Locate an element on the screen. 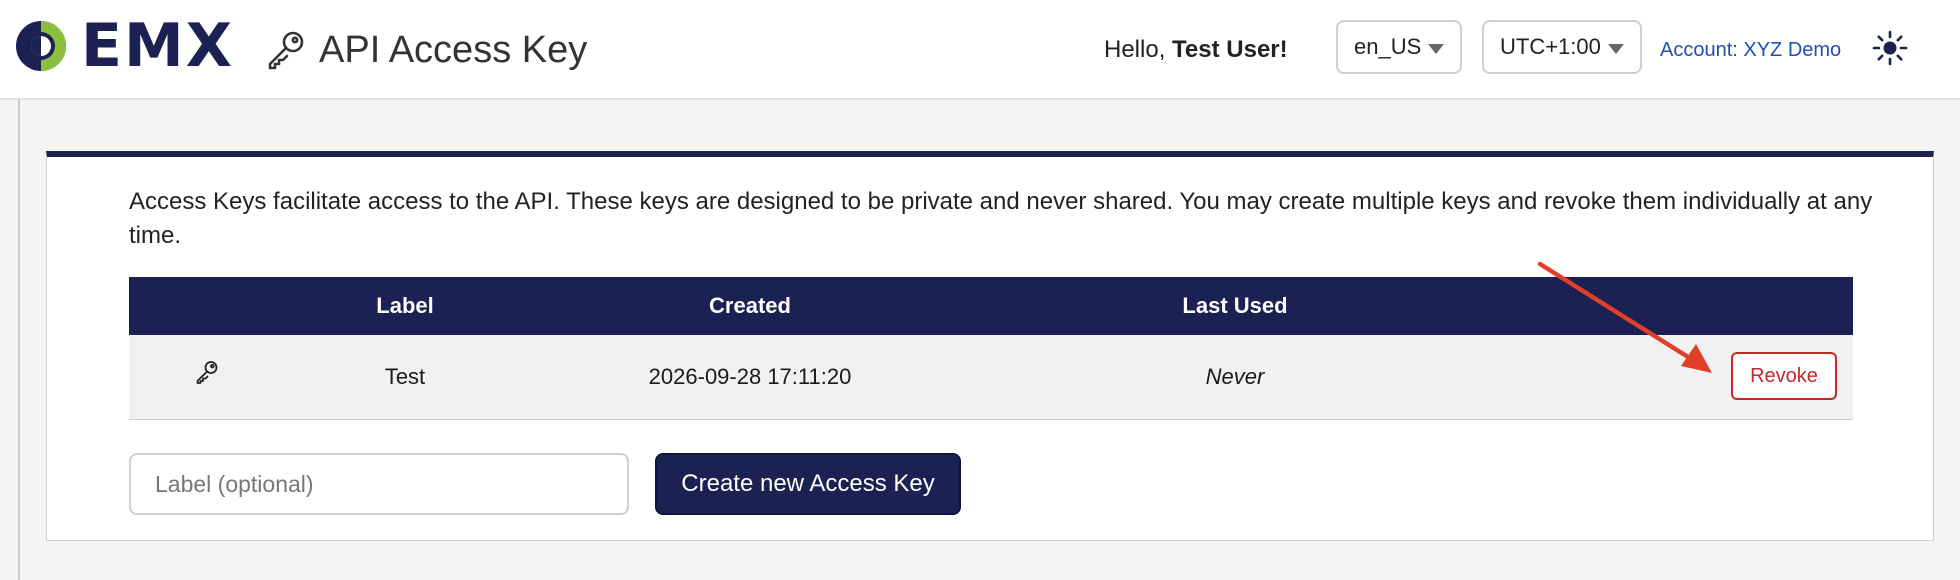 This screenshot has height=580, width=1960. column-header-label: Label is located at coordinates (405, 305).